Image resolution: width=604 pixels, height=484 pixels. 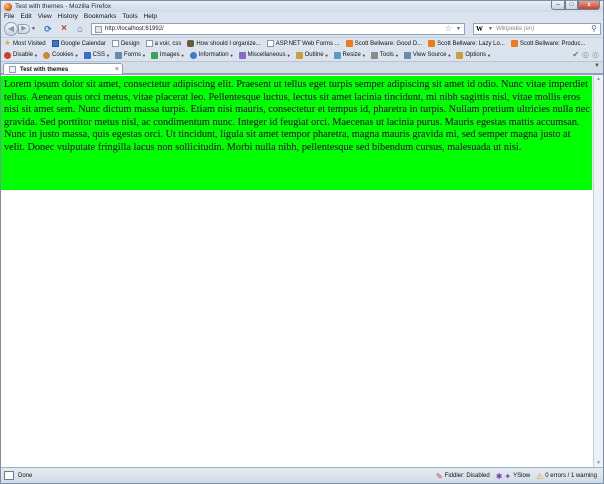 What do you see at coordinates (9, 16) in the screenshot?
I see `menu-file: File` at bounding box center [9, 16].